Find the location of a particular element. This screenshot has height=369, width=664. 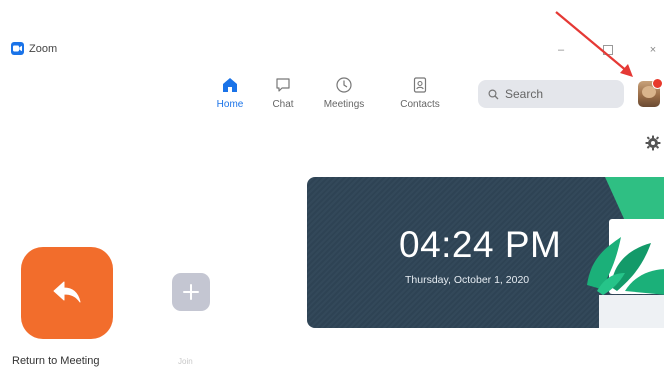

tab-chat: Chat is located at coordinates (283, 92).